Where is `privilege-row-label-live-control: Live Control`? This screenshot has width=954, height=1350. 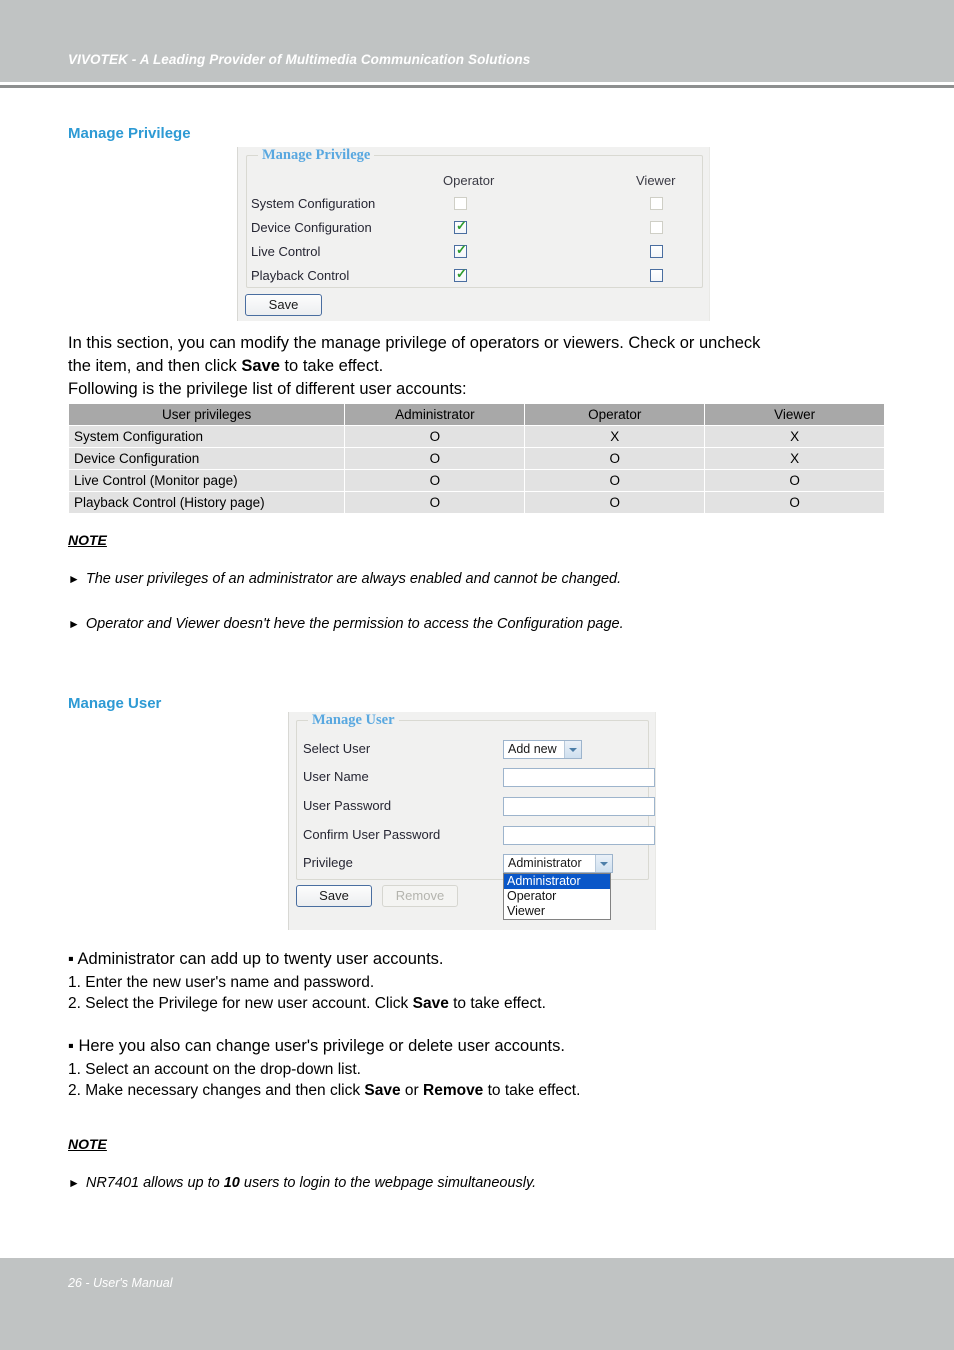
privilege-row-label-live-control: Live Control is located at coordinates (286, 251).